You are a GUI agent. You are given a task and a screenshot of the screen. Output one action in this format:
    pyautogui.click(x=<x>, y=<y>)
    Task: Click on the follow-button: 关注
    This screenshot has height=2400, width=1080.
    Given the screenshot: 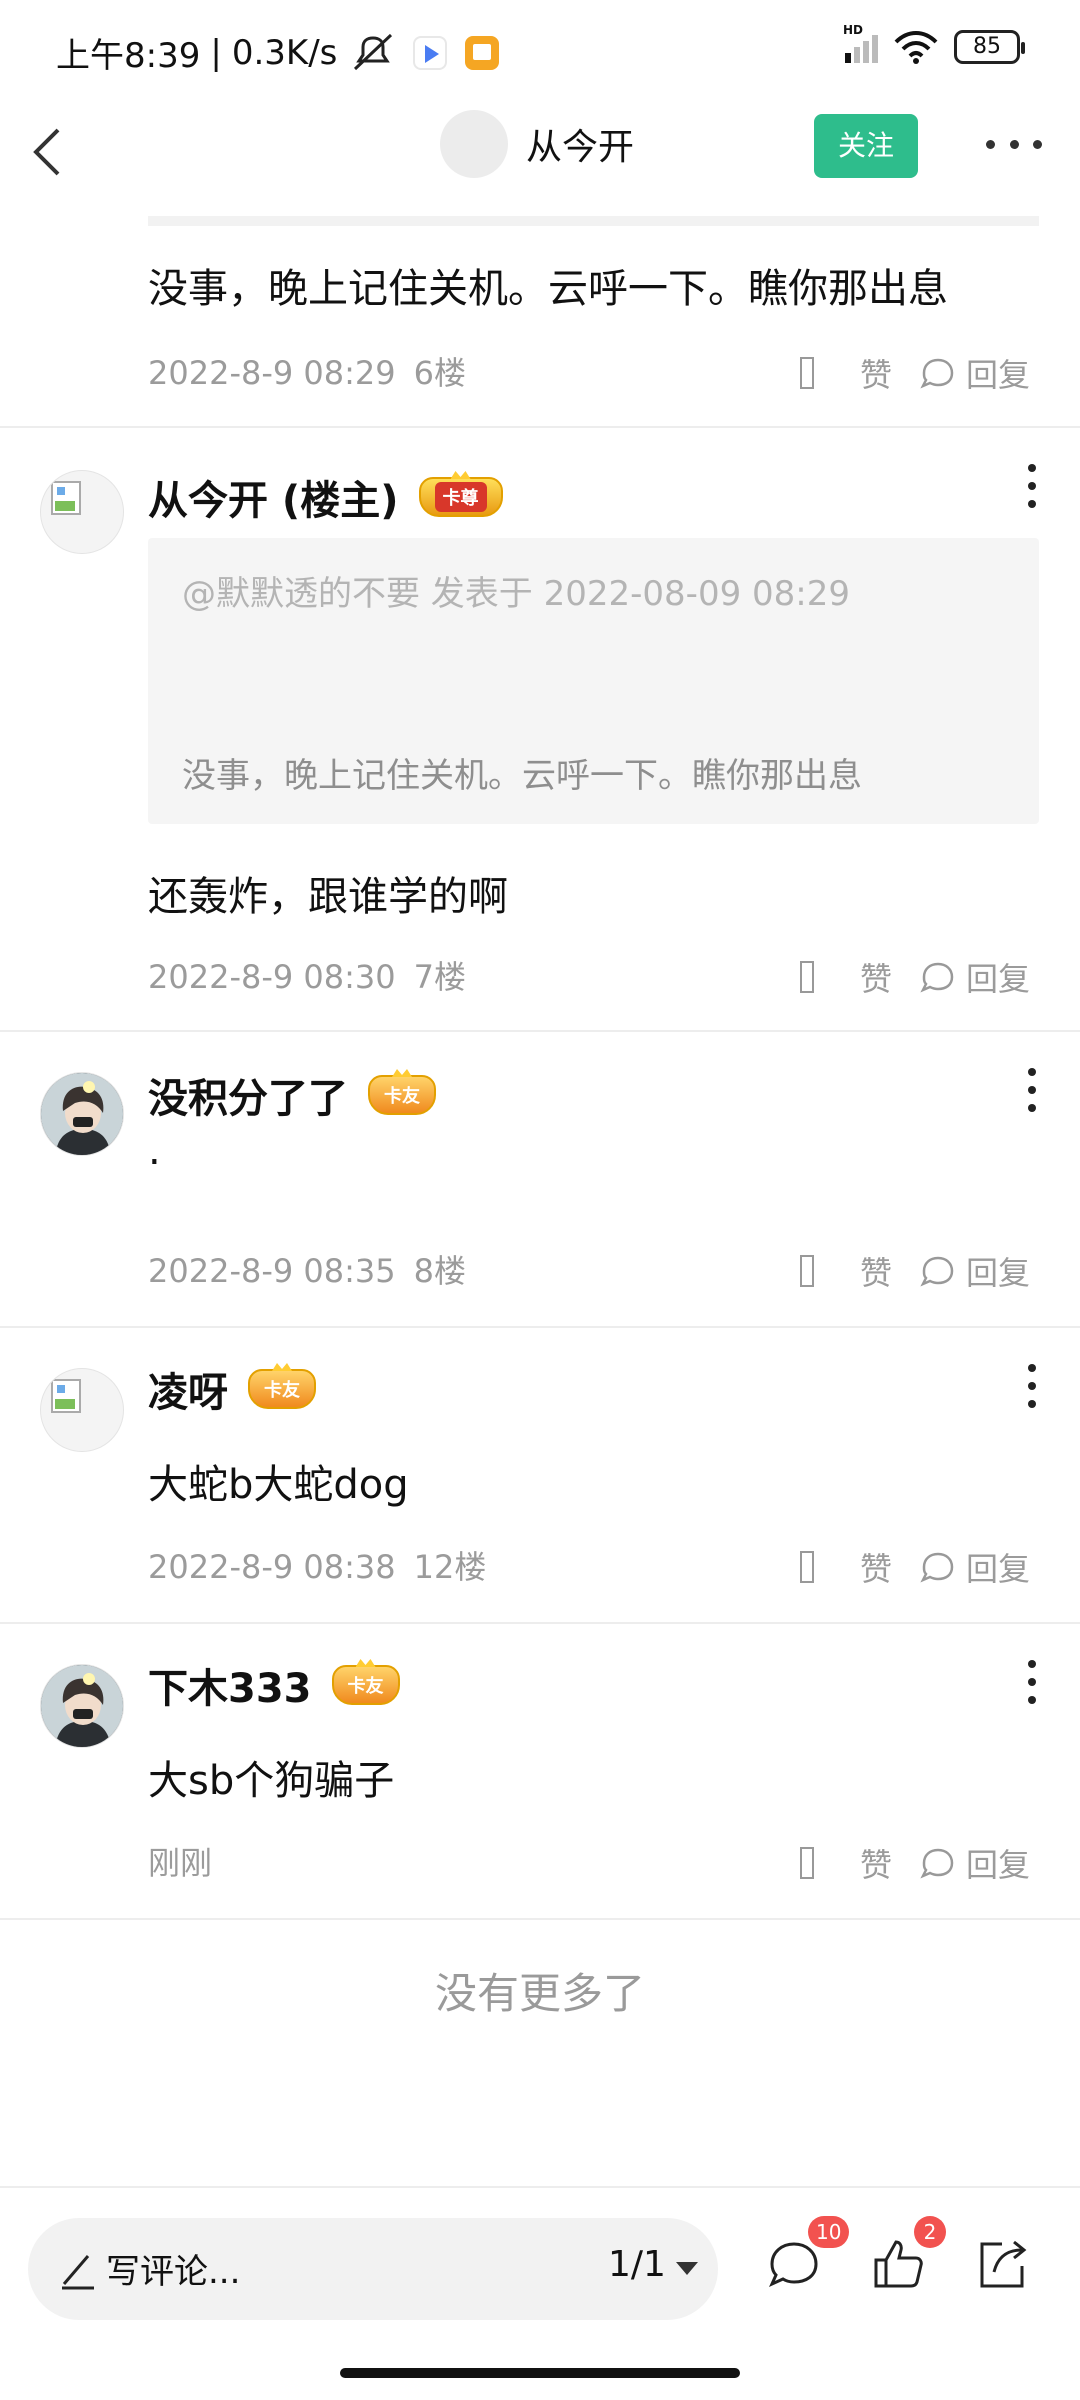 What is the action you would take?
    pyautogui.click(x=866, y=146)
    